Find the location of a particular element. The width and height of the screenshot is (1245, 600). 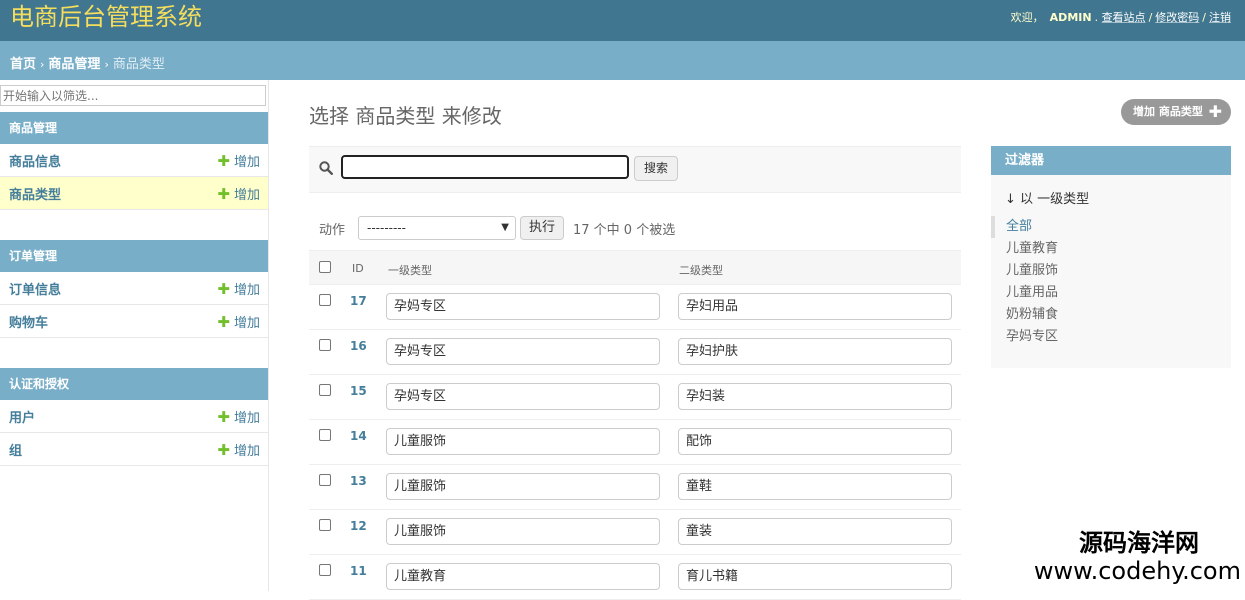

table-row: 11 儿童教育 育儿书籍 is located at coordinates (635, 577).